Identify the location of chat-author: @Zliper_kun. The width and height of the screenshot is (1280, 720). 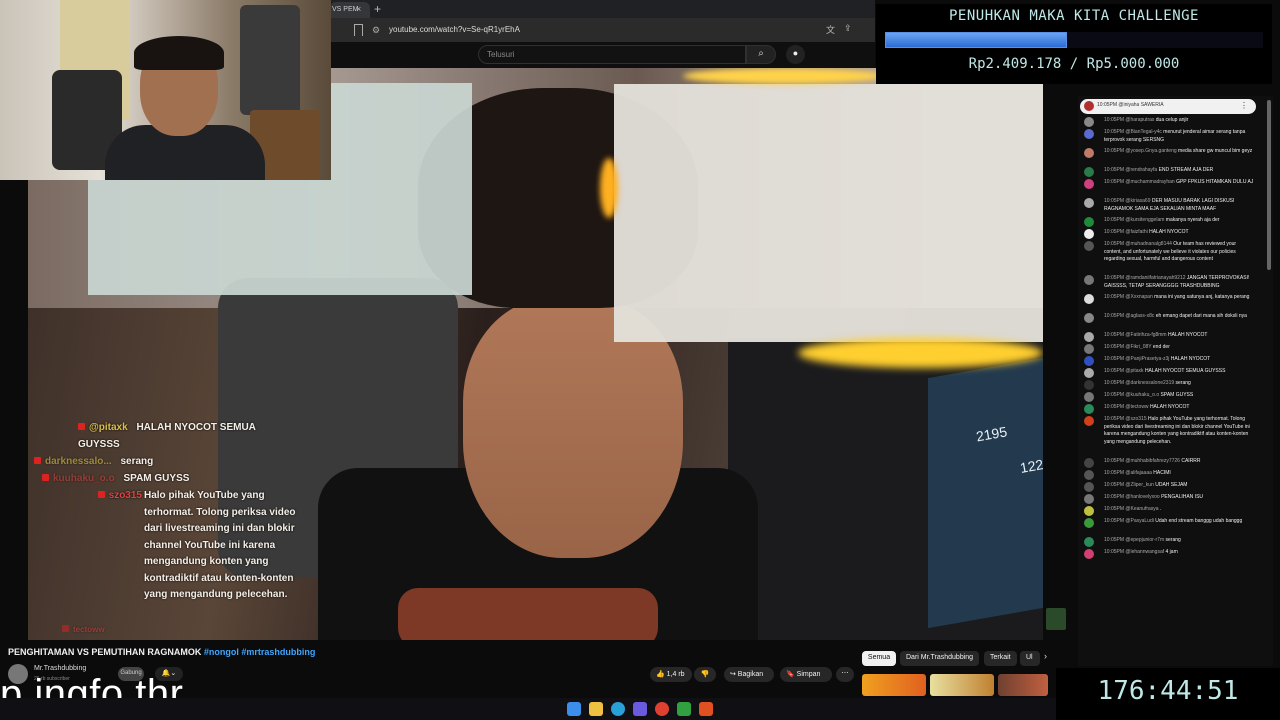
(1140, 485).